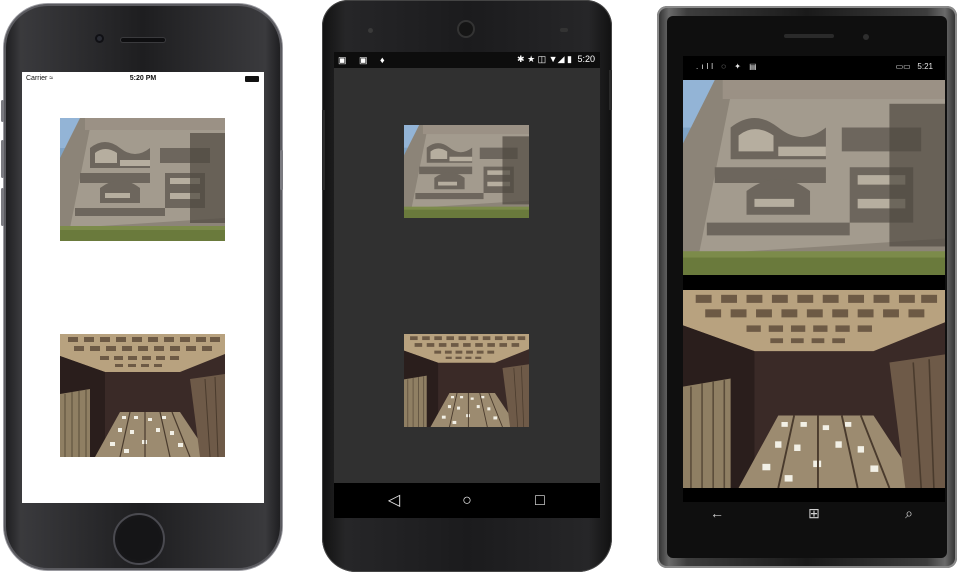 The image size is (962, 572). What do you see at coordinates (586, 59) in the screenshot?
I see `android-clock: 5:20` at bounding box center [586, 59].